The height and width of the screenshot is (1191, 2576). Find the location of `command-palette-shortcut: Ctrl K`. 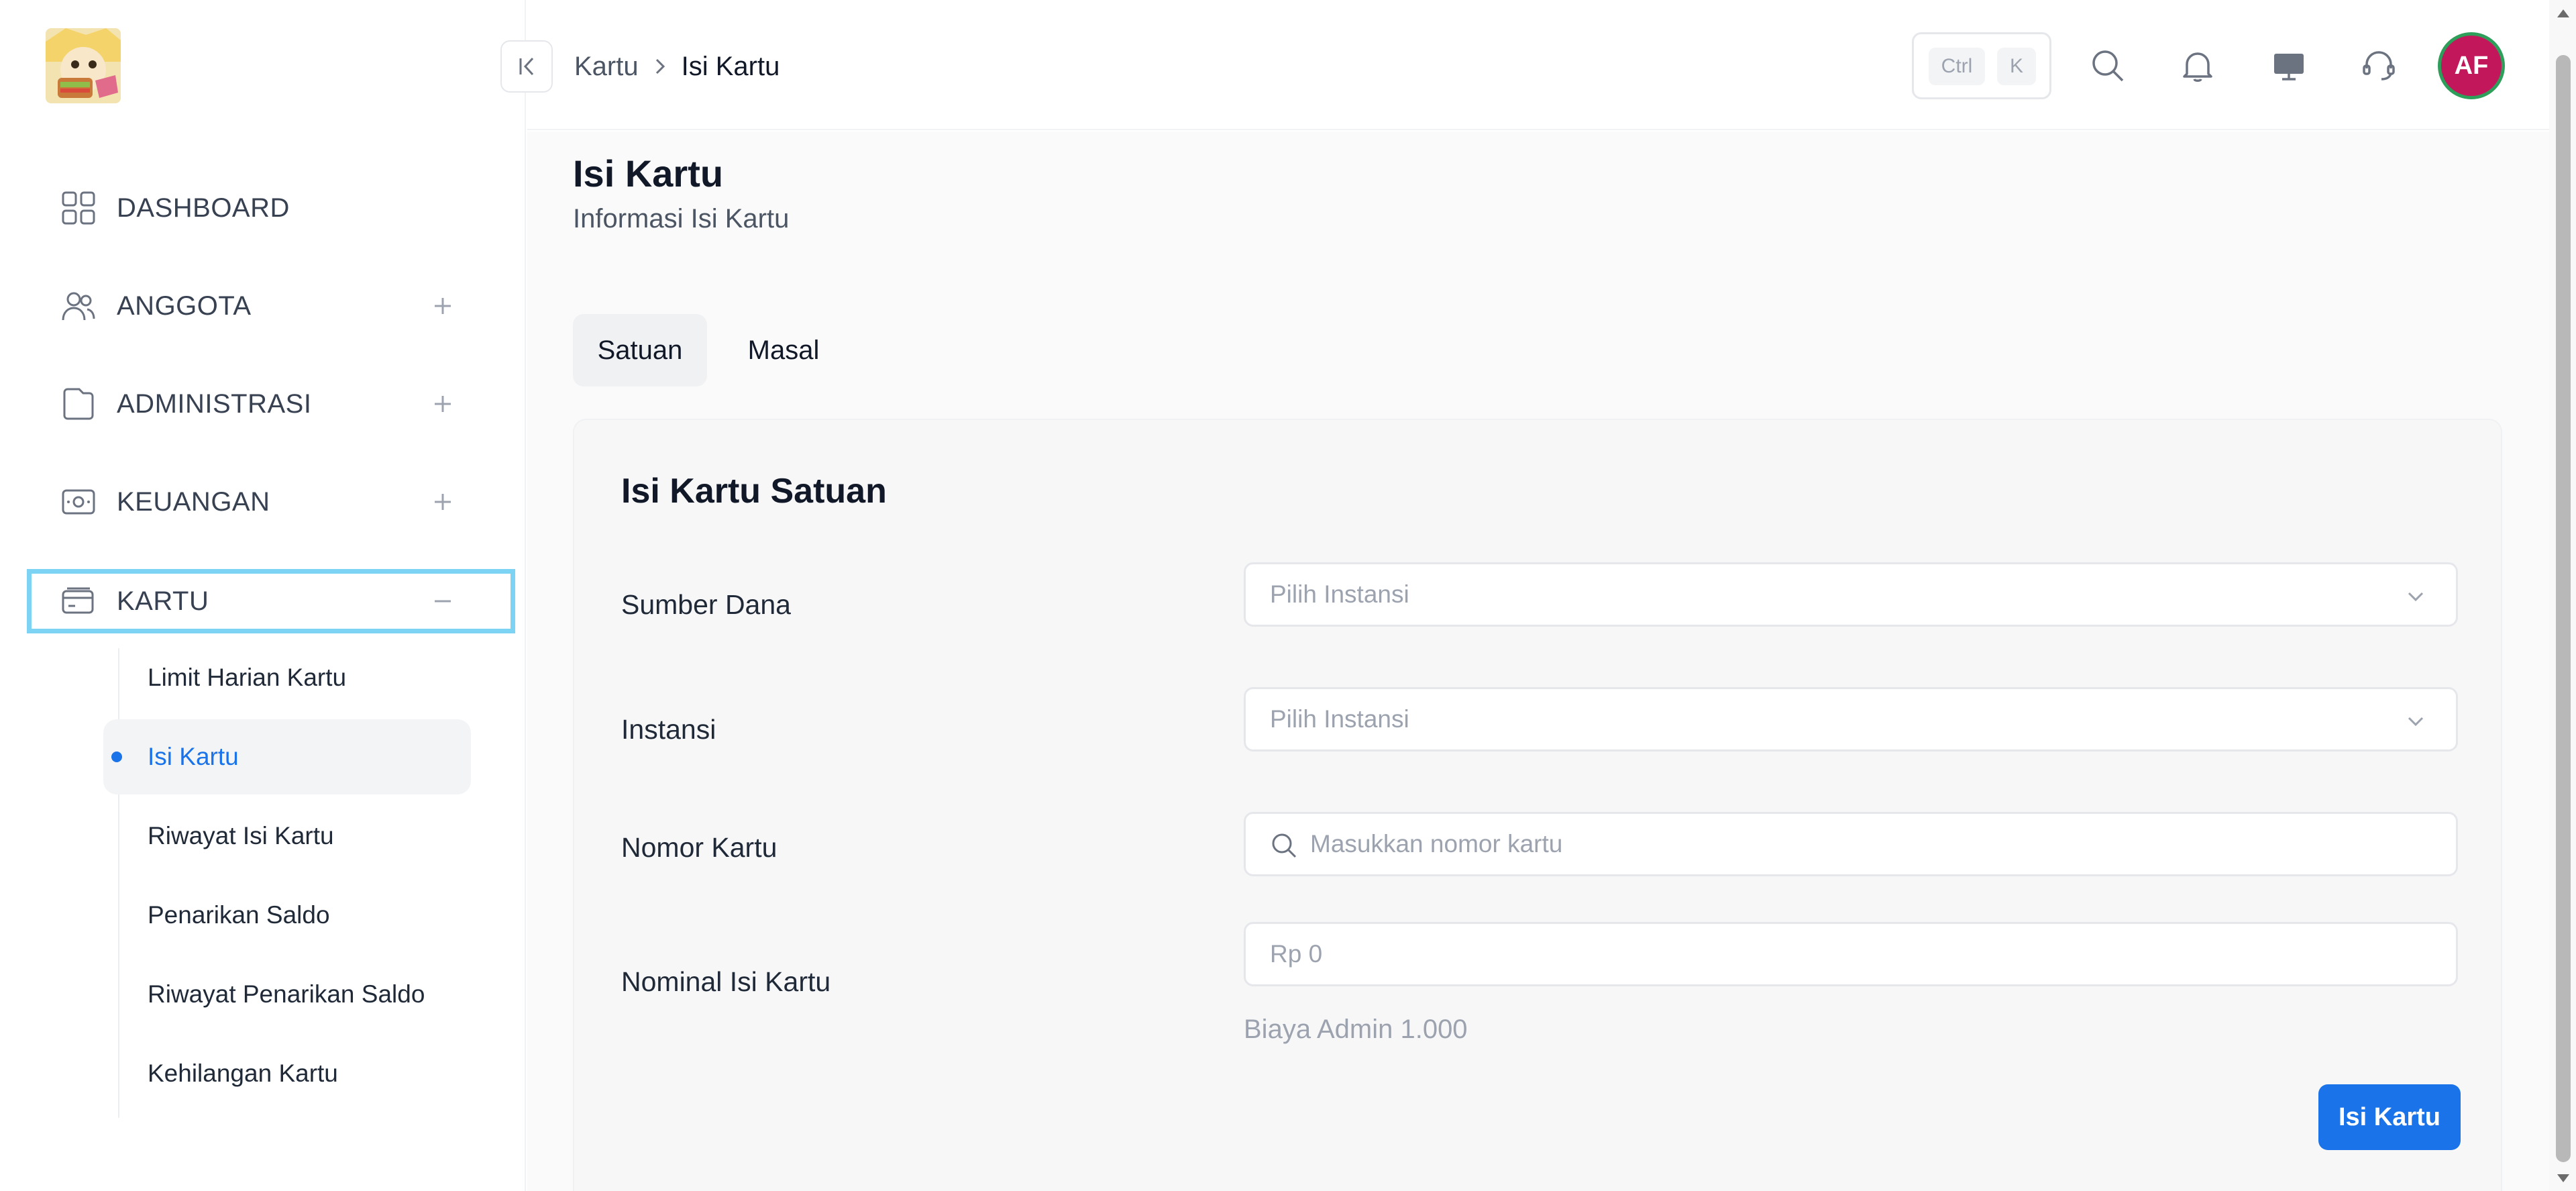

command-palette-shortcut: Ctrl K is located at coordinates (1981, 65).